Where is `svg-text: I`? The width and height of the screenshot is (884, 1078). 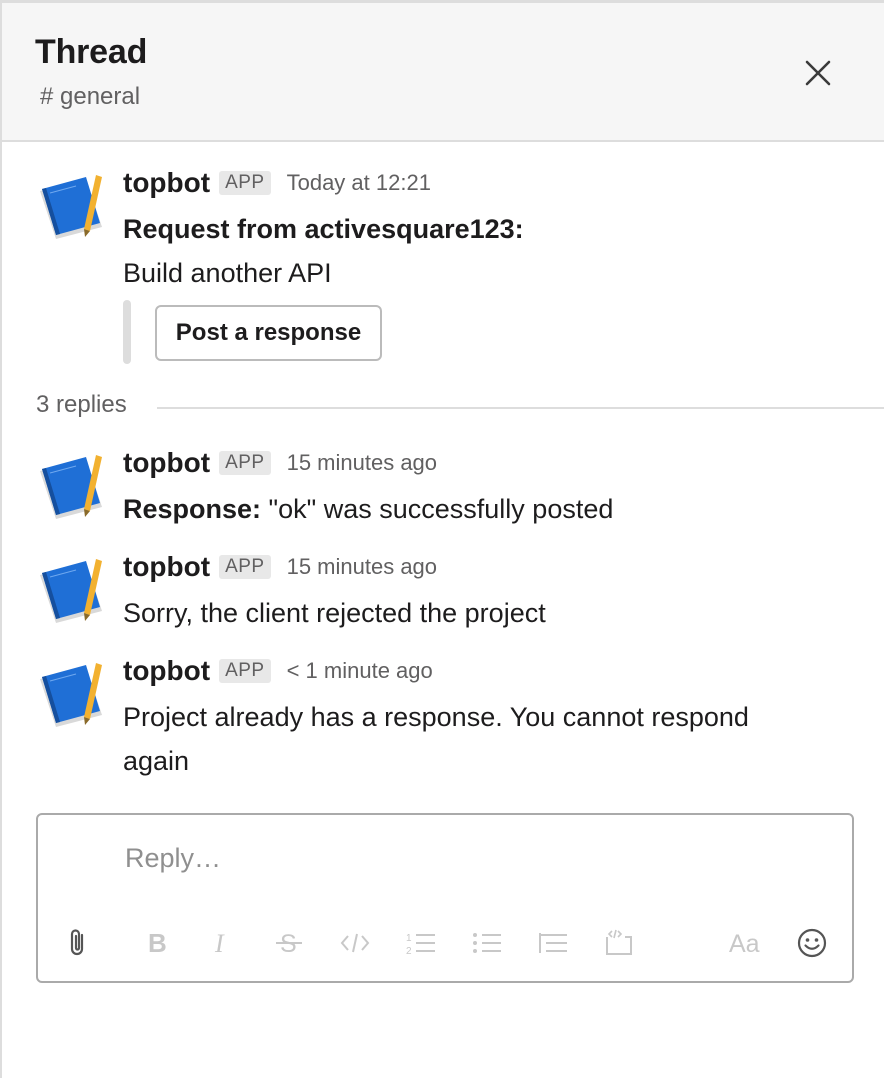
svg-text: I is located at coordinates (219, 943).